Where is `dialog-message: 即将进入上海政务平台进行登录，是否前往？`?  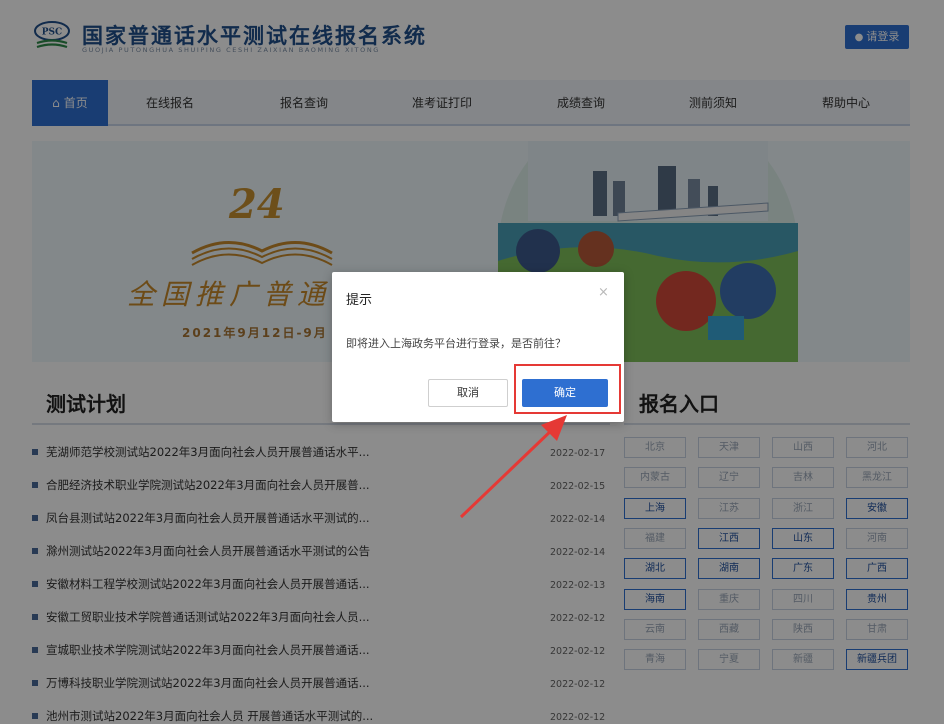 dialog-message: 即将进入上海政务平台进行登录，是否前往？ is located at coordinates (456, 343).